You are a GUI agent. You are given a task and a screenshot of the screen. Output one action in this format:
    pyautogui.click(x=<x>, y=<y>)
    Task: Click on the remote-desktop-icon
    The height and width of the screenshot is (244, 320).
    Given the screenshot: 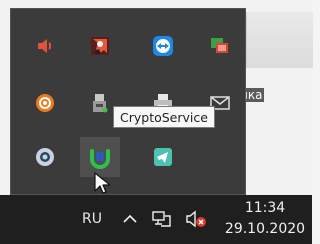 What is the action you would take?
    pyautogui.click(x=220, y=46)
    